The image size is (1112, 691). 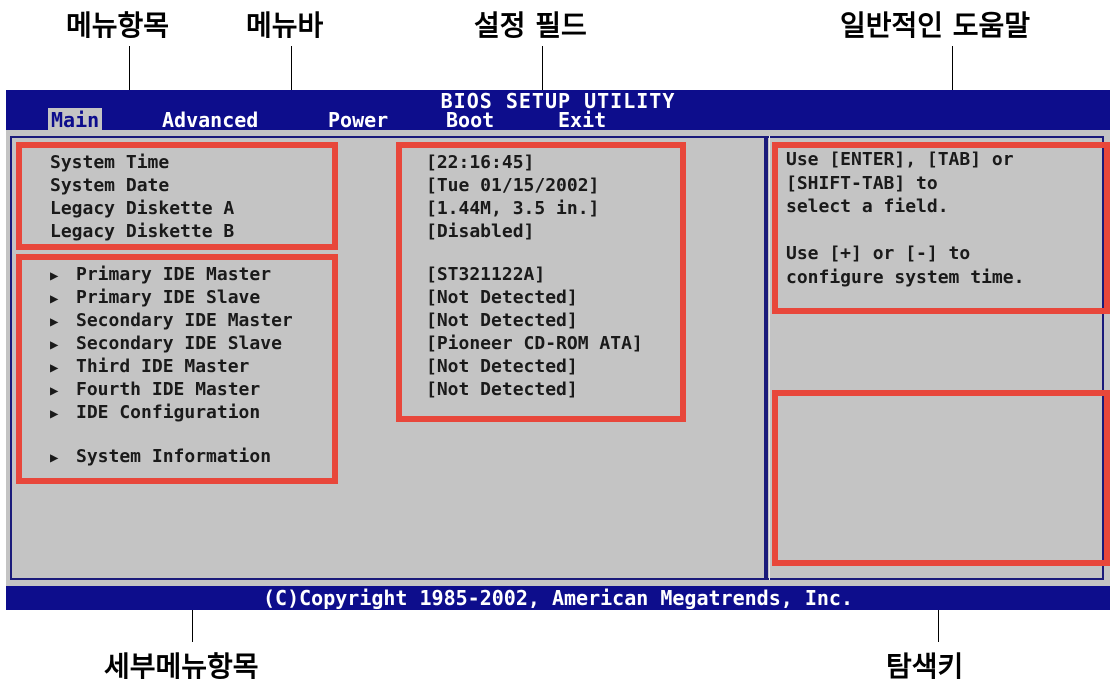 I want to click on callout-config-fields: 설정 필드, so click(x=530, y=25).